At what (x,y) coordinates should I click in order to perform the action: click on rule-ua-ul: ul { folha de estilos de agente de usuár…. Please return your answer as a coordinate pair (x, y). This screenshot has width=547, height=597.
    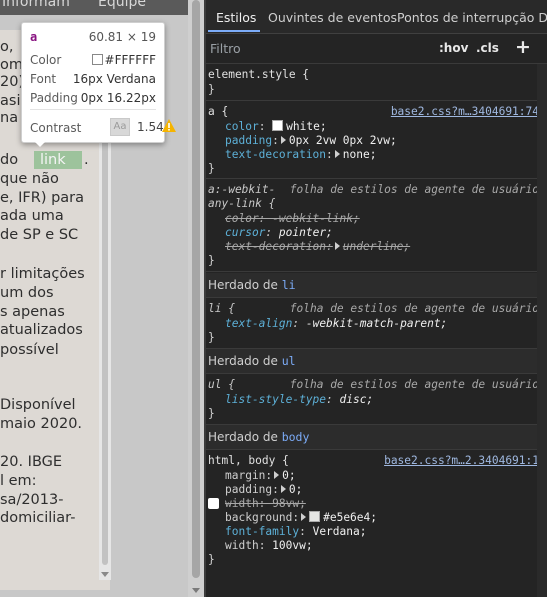
    Looking at the image, I should click on (376, 399).